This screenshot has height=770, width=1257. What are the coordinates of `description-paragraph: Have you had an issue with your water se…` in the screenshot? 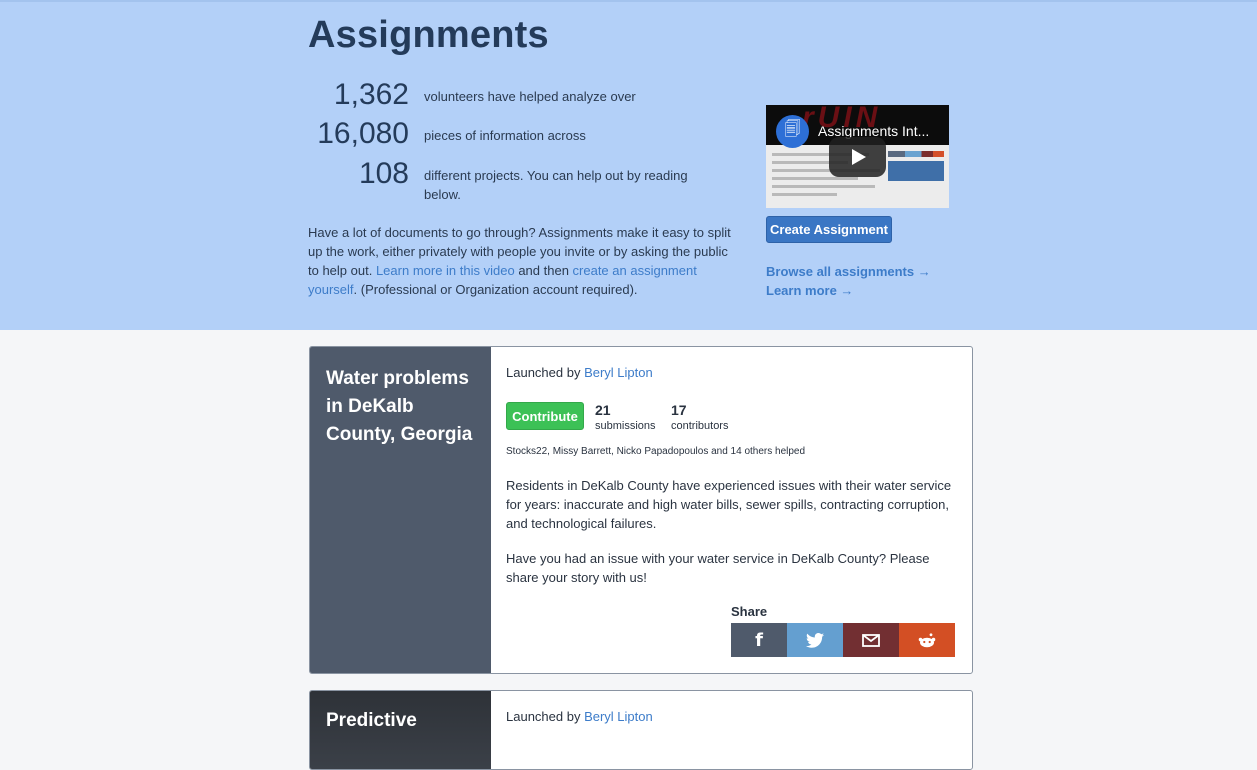 It's located at (718, 568).